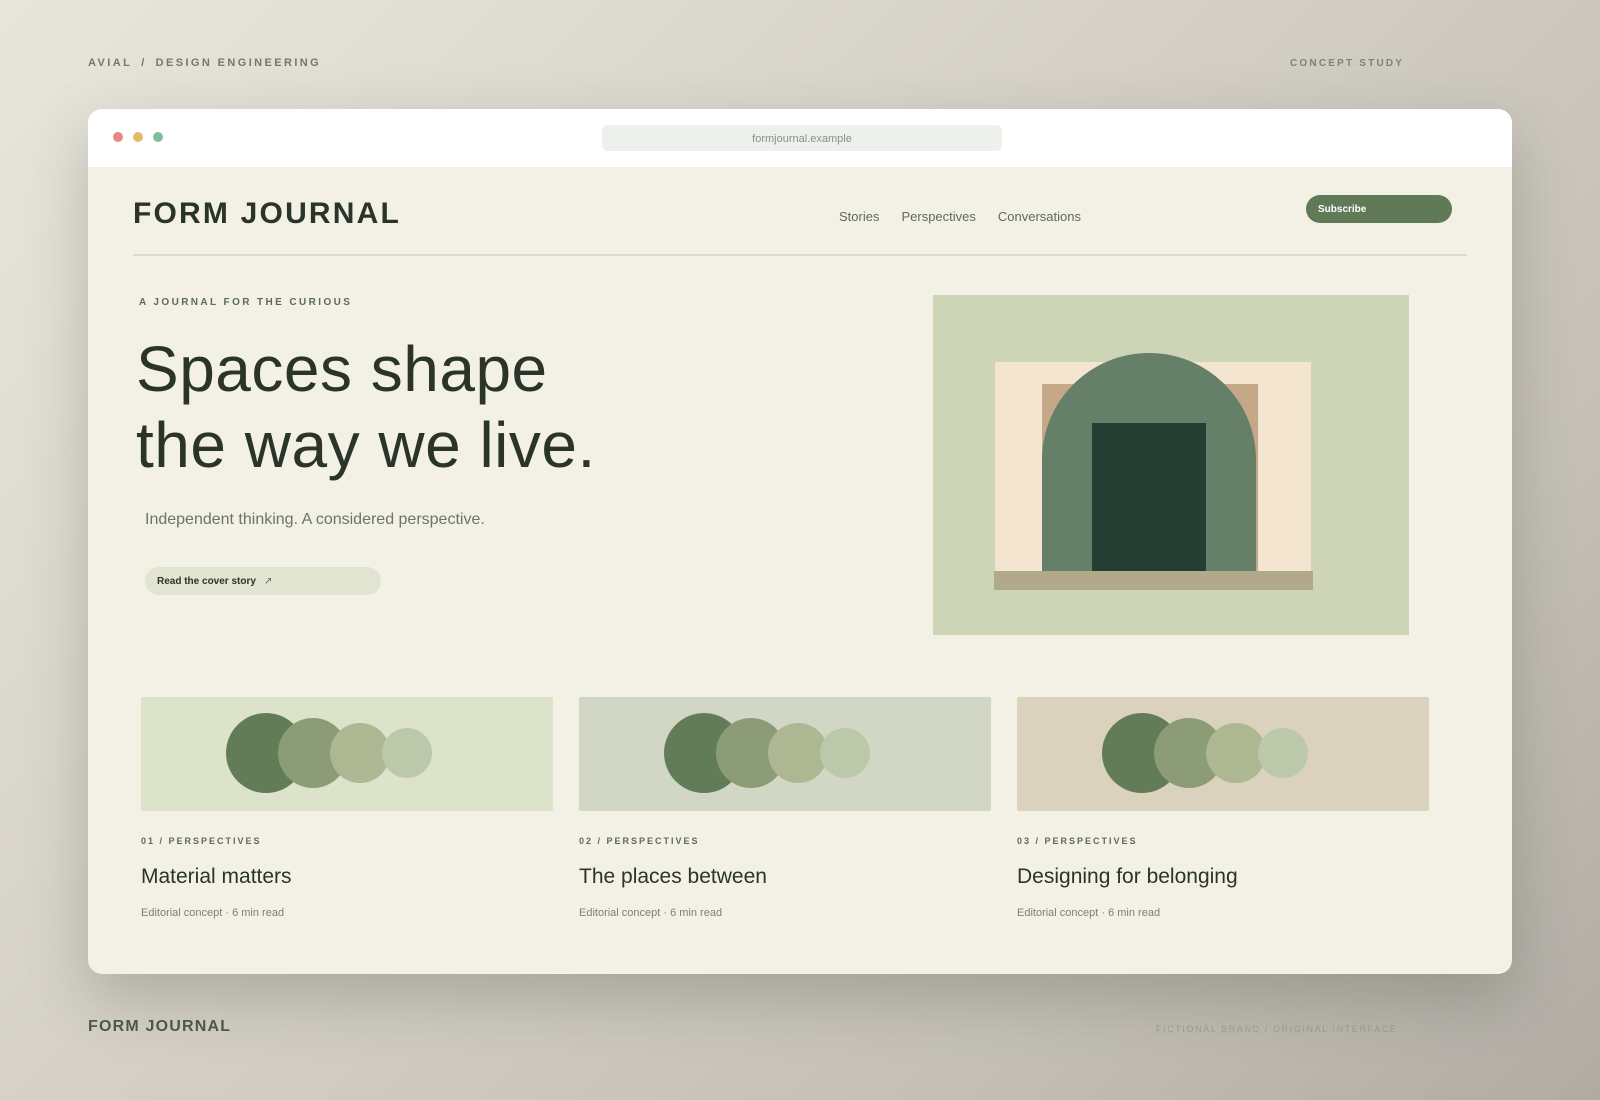 Image resolution: width=1600 pixels, height=1100 pixels. I want to click on address-bar: formjournal.example, so click(802, 138).